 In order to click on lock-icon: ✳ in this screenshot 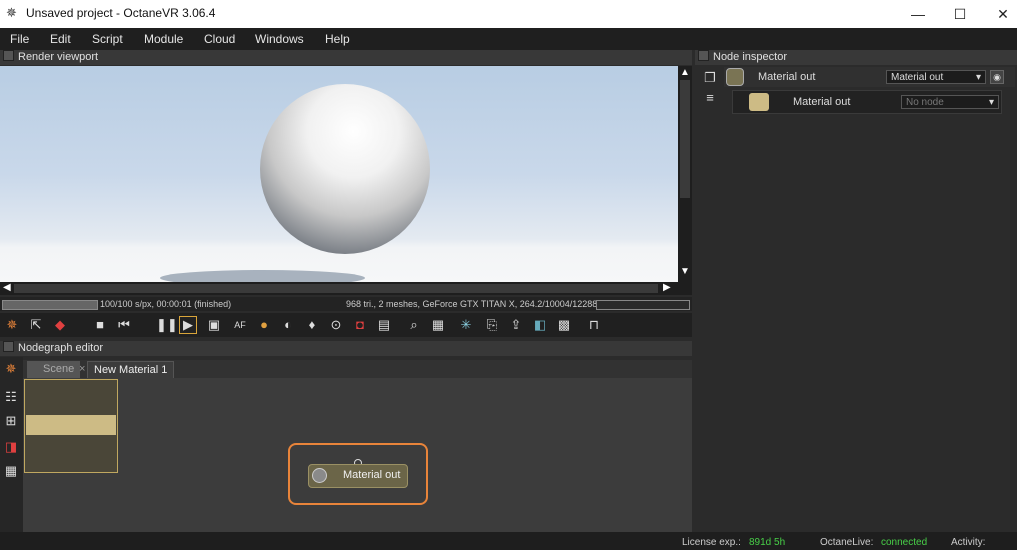, I will do `click(466, 325)`.